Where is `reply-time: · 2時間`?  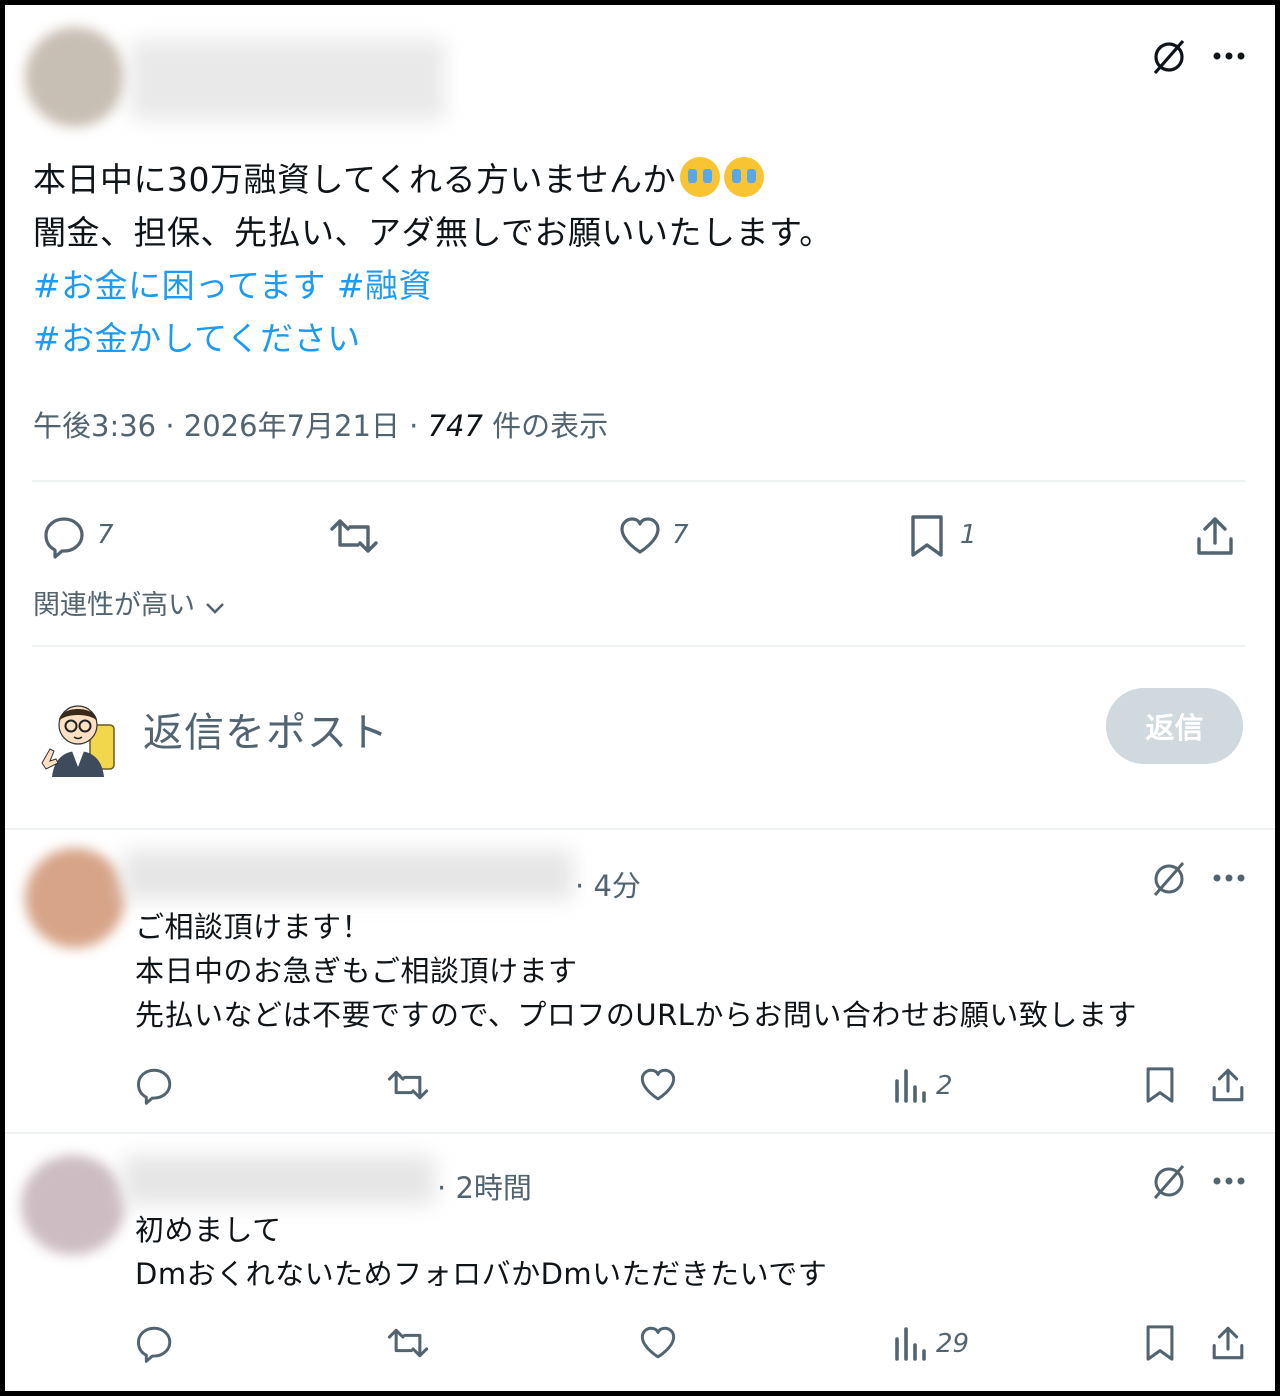 reply-time: · 2時間 is located at coordinates (484, 1188).